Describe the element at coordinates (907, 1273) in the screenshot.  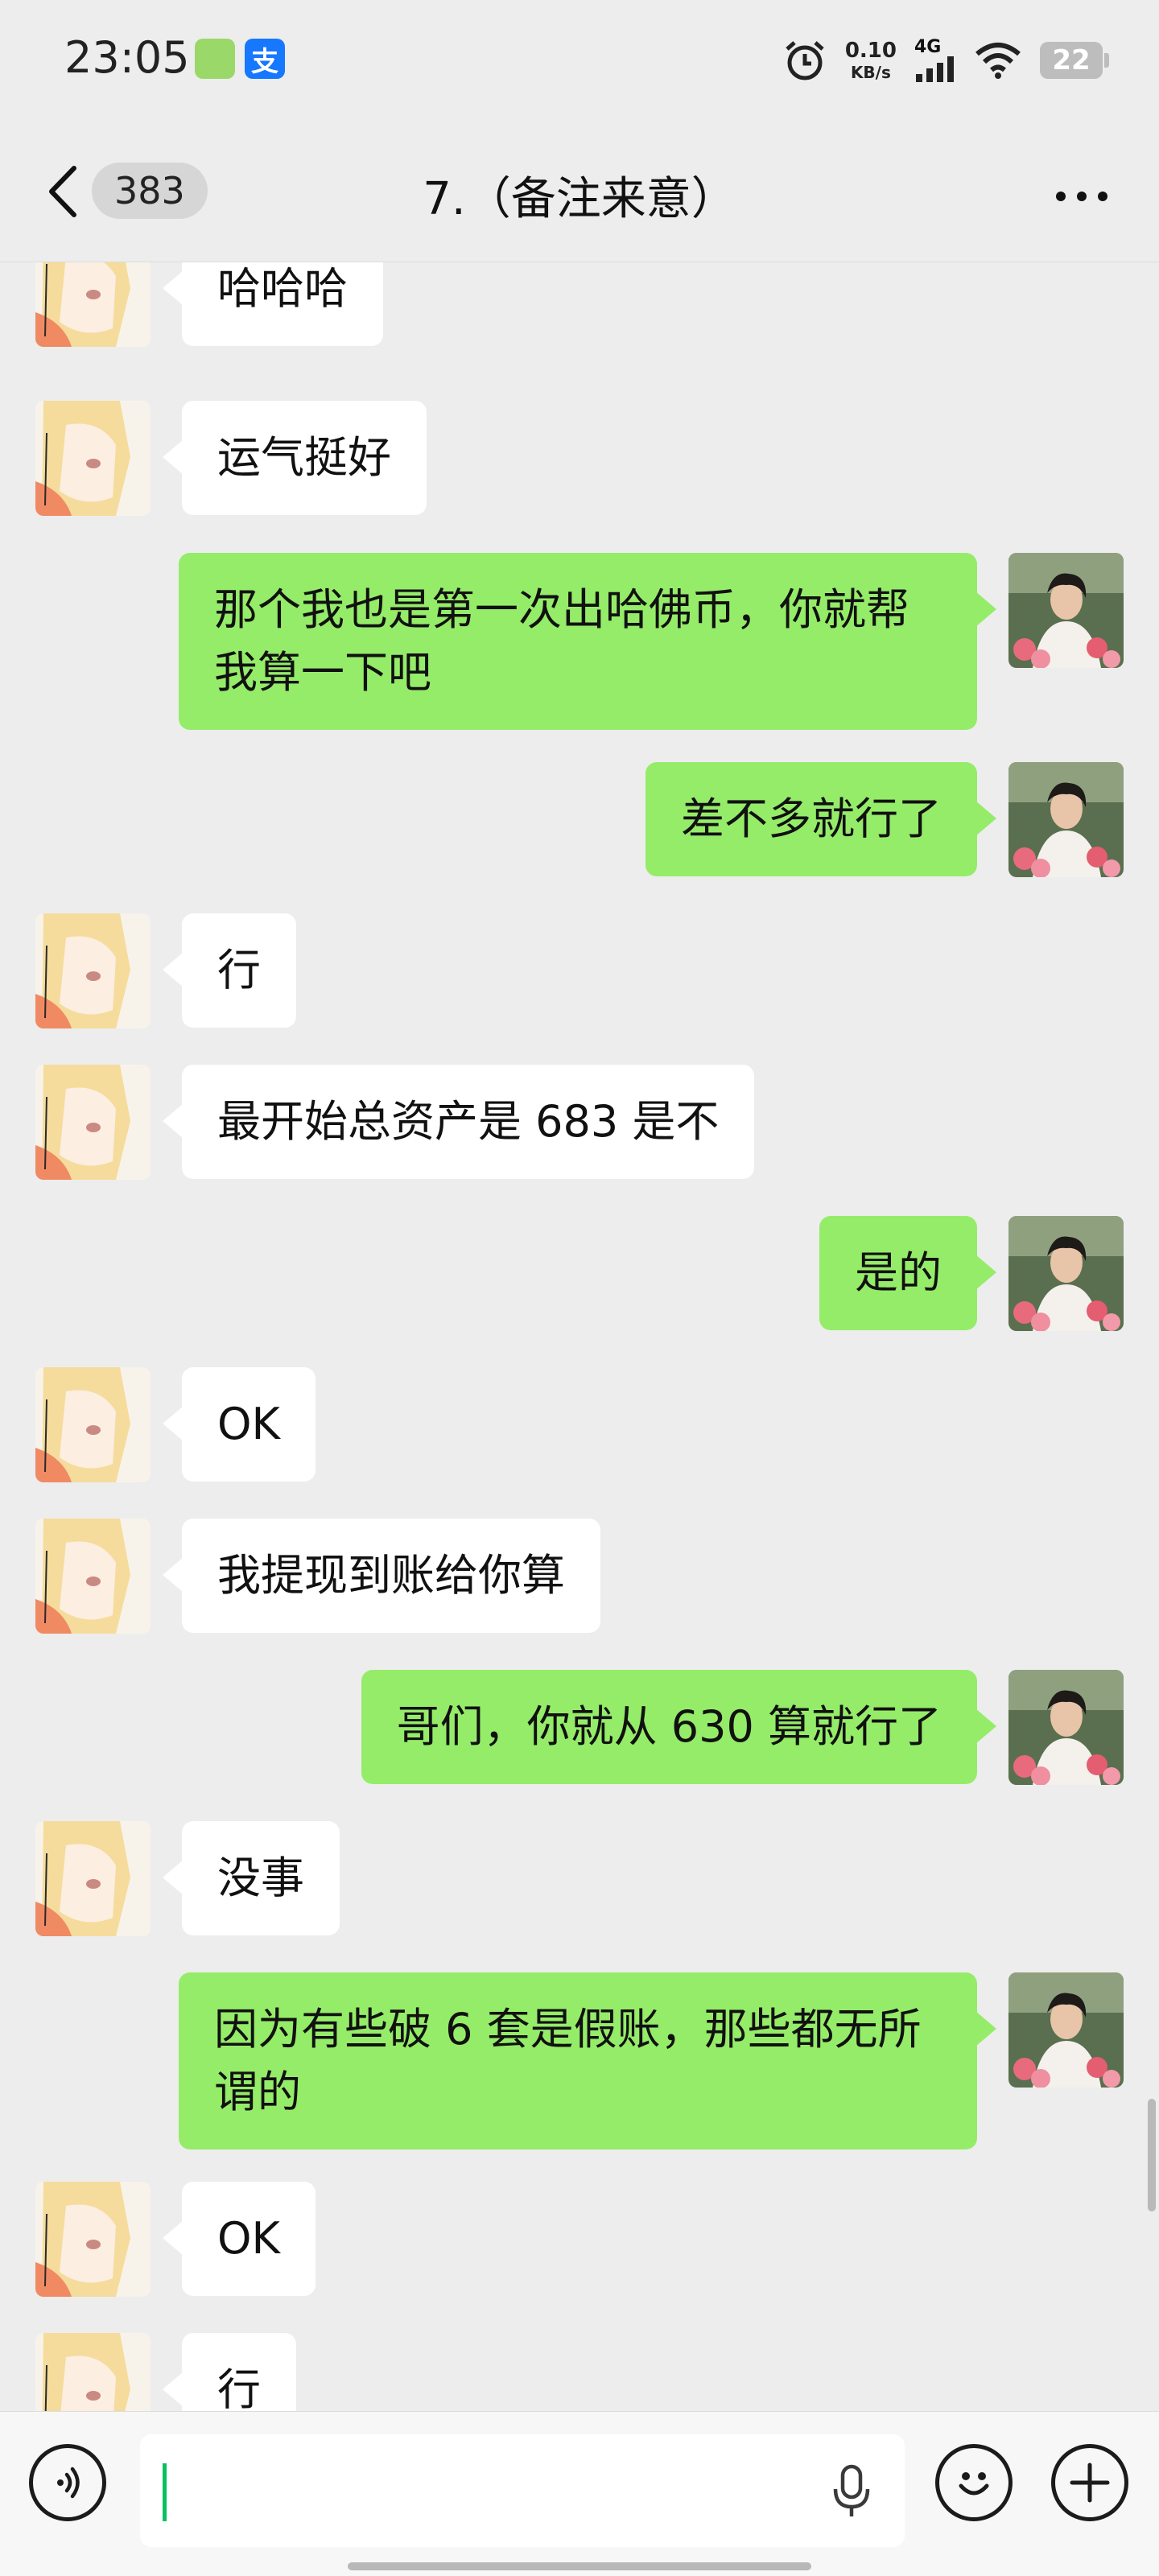
I see `message-bubble: 是的` at that location.